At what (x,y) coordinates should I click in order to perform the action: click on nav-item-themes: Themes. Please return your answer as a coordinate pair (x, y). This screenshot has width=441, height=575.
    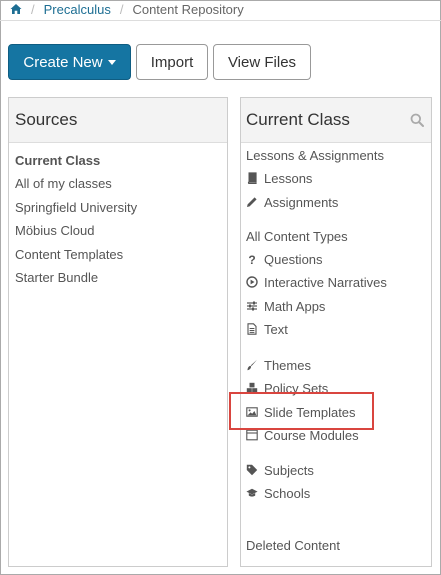
    Looking at the image, I should click on (278, 365).